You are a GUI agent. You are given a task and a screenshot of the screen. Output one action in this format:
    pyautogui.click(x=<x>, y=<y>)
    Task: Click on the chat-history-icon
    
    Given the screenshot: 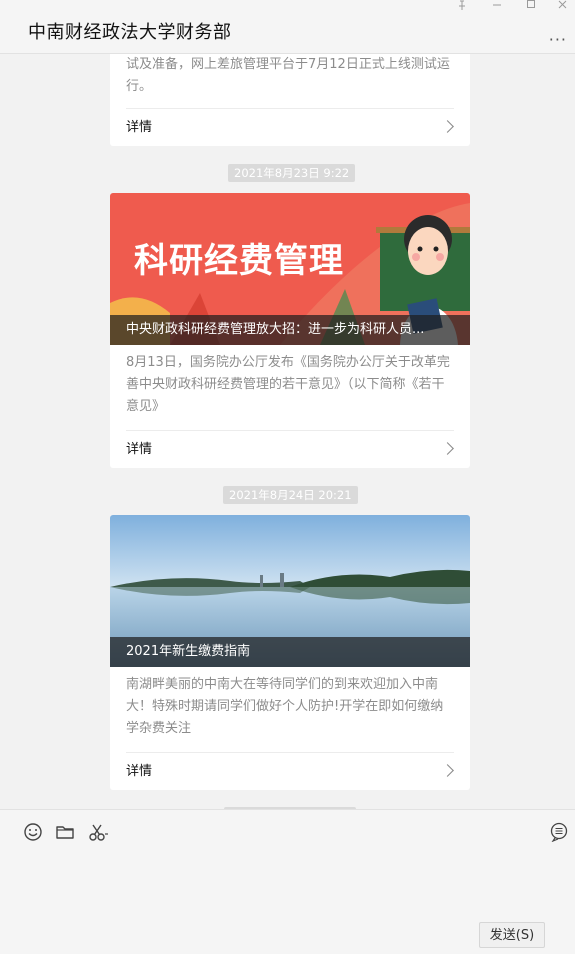 What is the action you would take?
    pyautogui.click(x=559, y=832)
    